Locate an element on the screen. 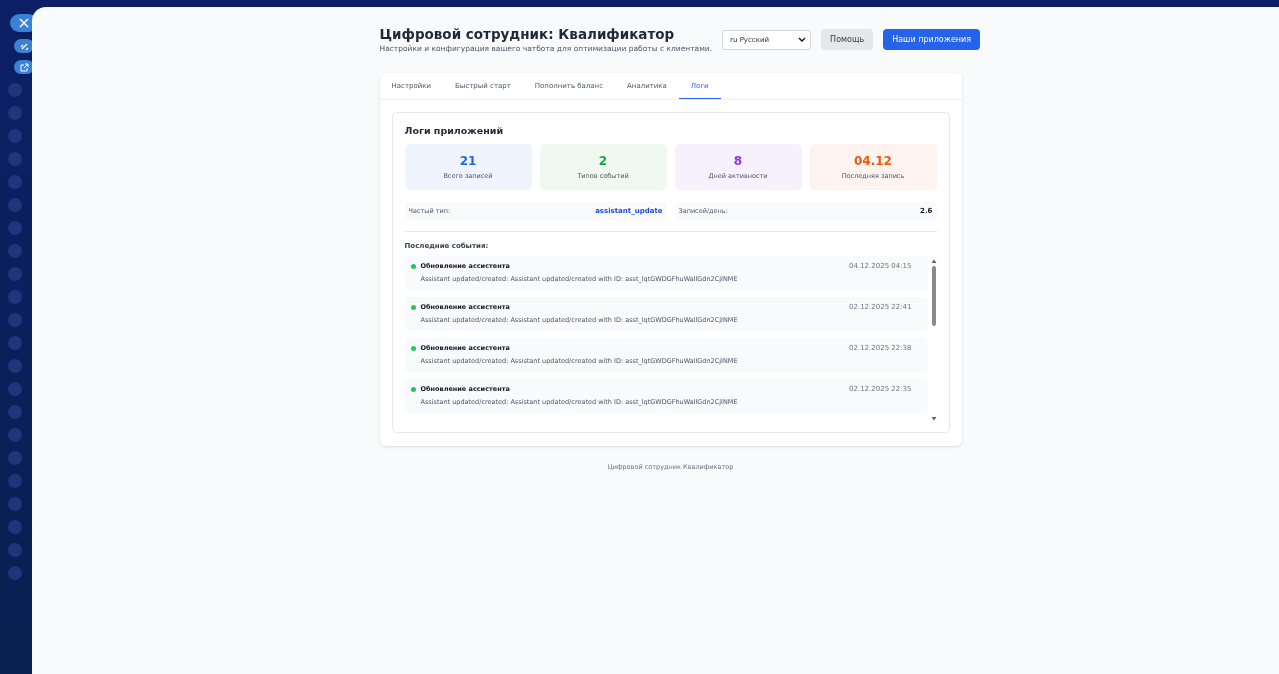 Image resolution: width=1279 pixels, height=674 pixels. chevron-down-icon is located at coordinates (802, 39).